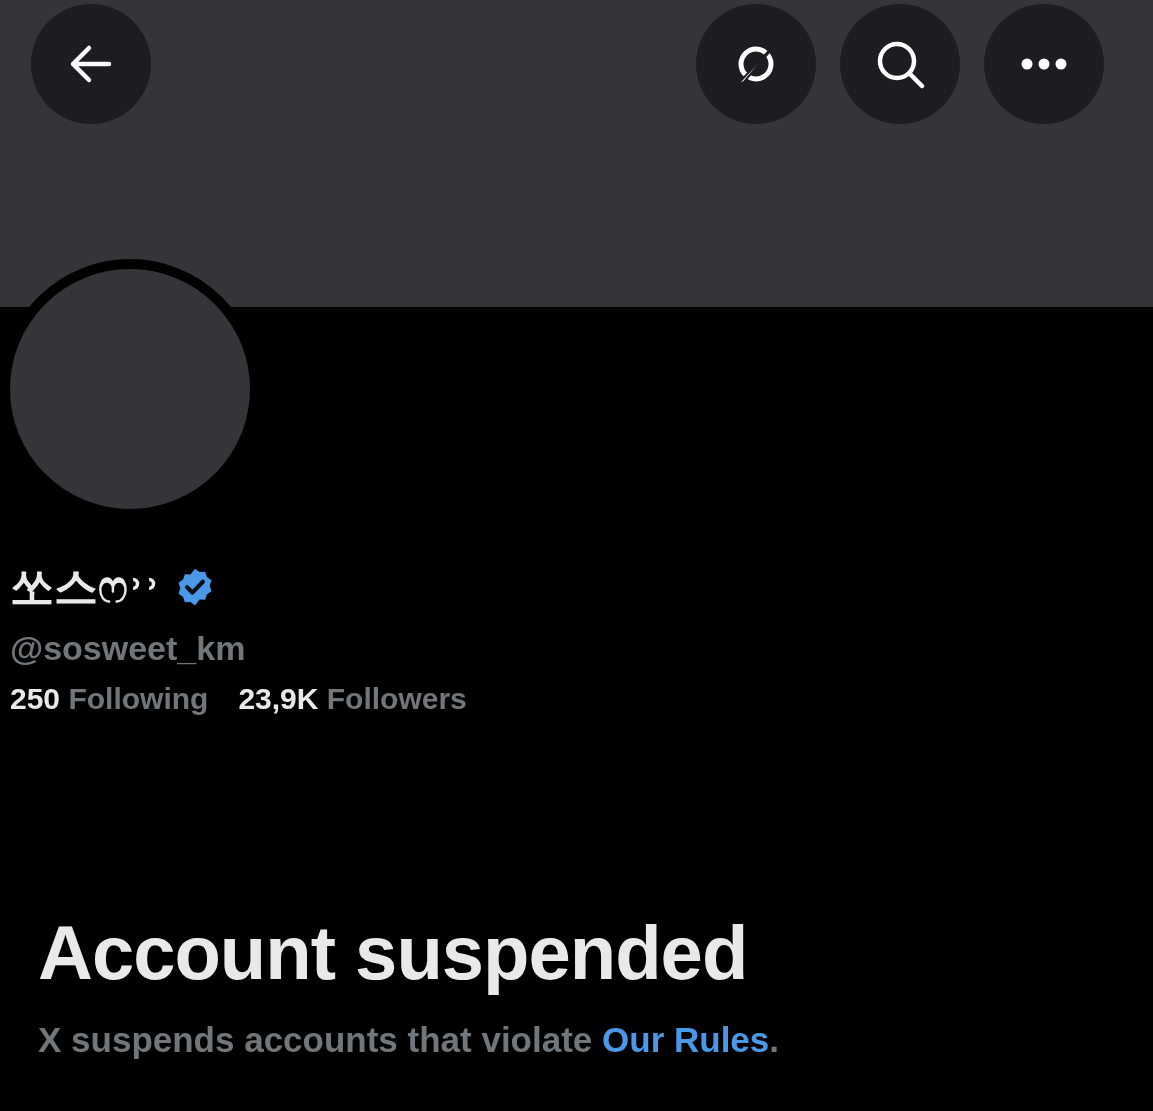 The image size is (1153, 1111). What do you see at coordinates (1044, 64) in the screenshot?
I see `more-icon` at bounding box center [1044, 64].